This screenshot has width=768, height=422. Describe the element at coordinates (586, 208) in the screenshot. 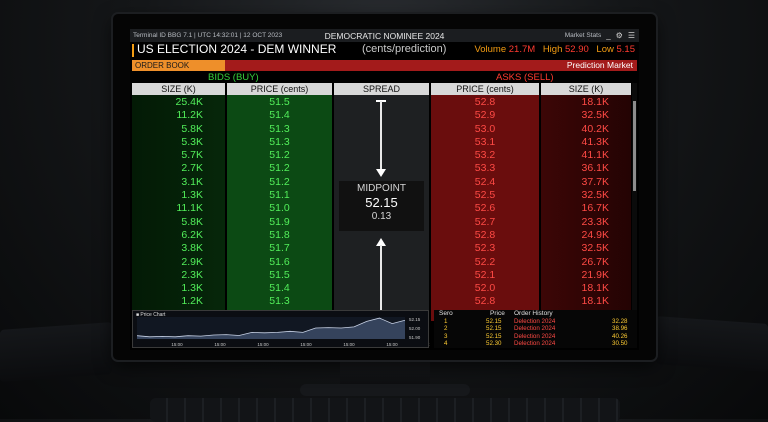

I see `ask-size-cell: 16.7K` at that location.